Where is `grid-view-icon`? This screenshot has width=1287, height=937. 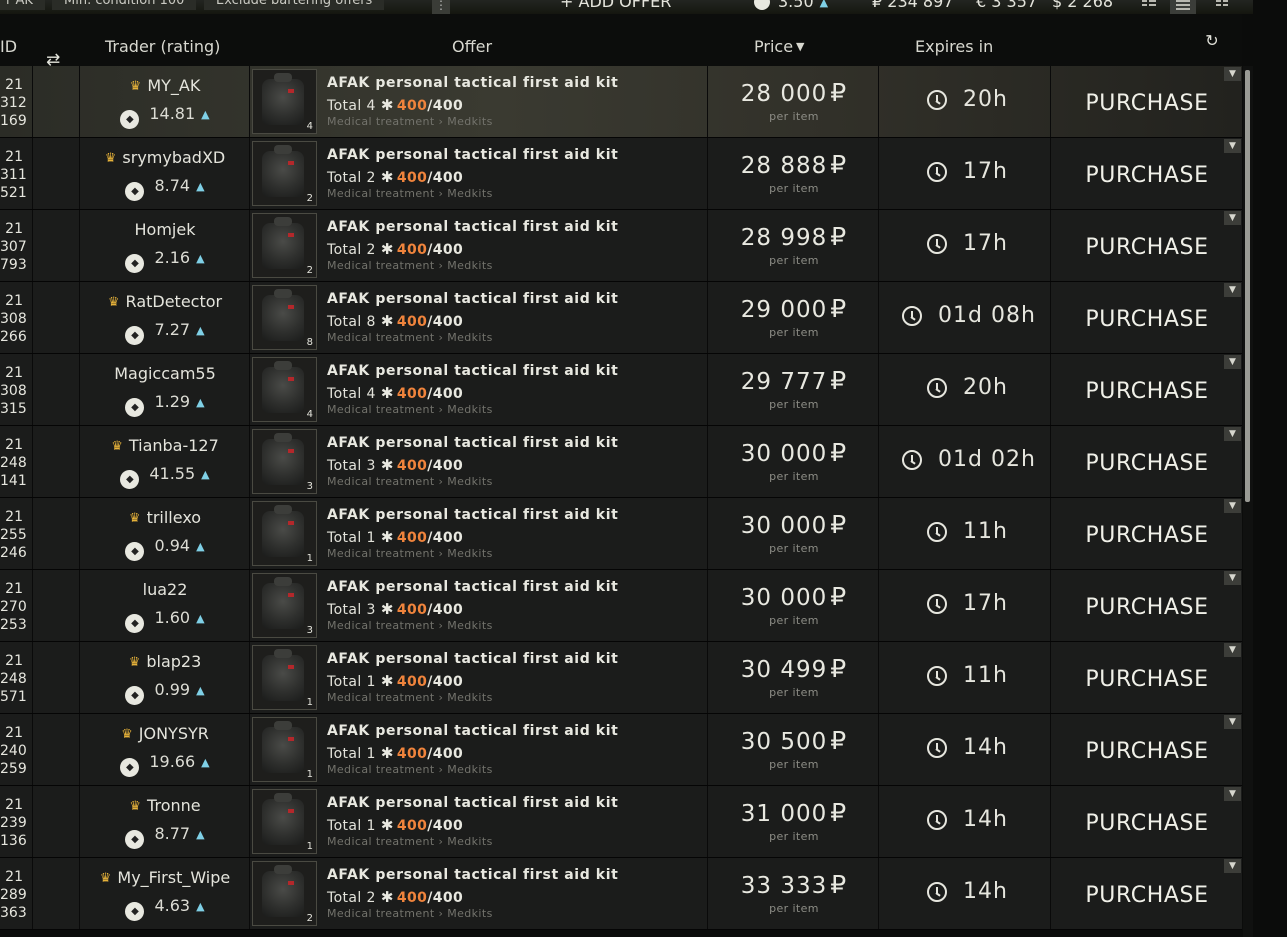 grid-view-icon is located at coordinates (1223, 7).